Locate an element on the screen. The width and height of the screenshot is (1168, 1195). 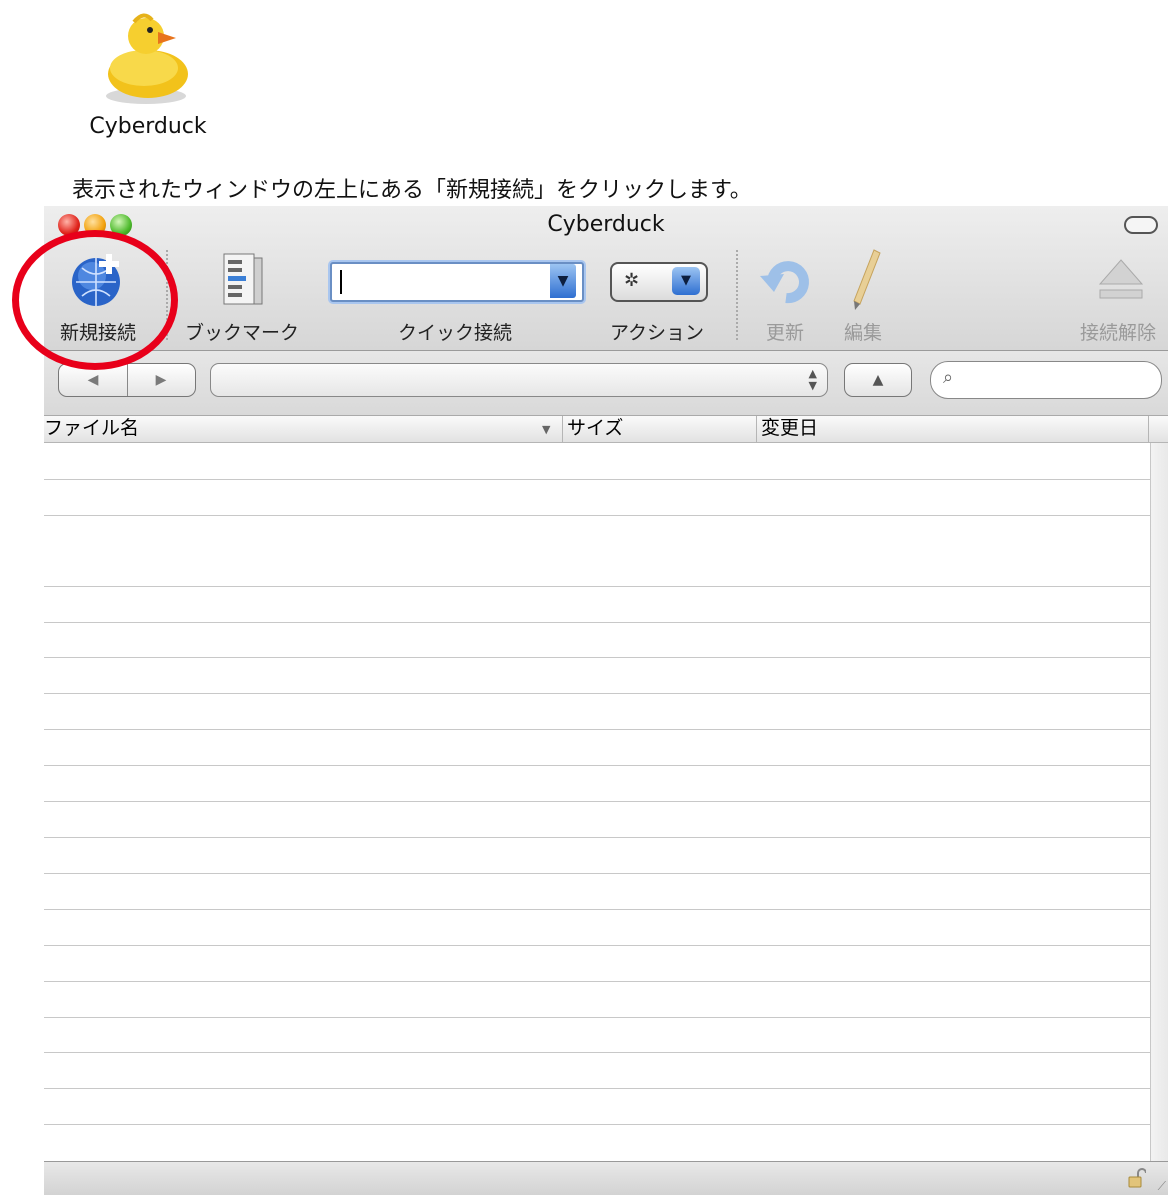
instruction-text: 表示されたウィンドウの左上にある「新規接続」をクリックします。 is located at coordinates (412, 190).